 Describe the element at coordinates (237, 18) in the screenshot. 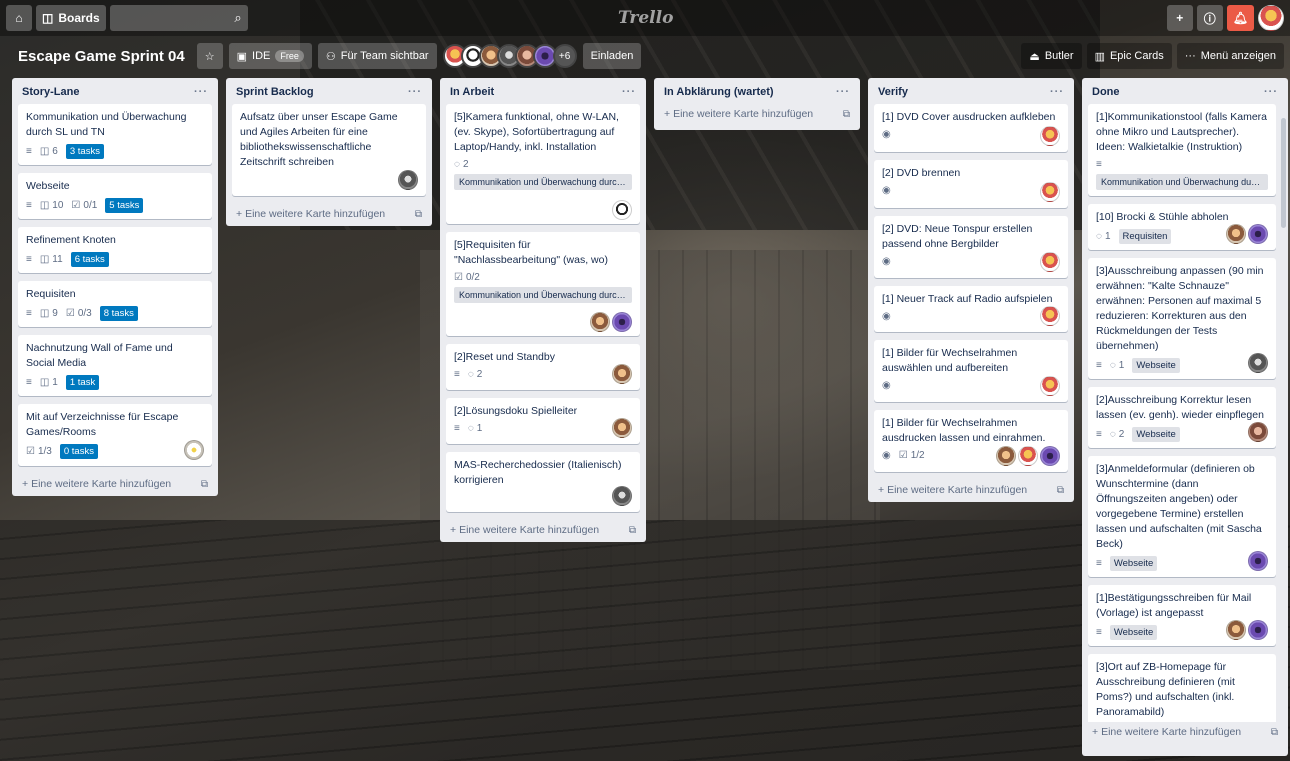

I see `search-icon: ⌕` at that location.